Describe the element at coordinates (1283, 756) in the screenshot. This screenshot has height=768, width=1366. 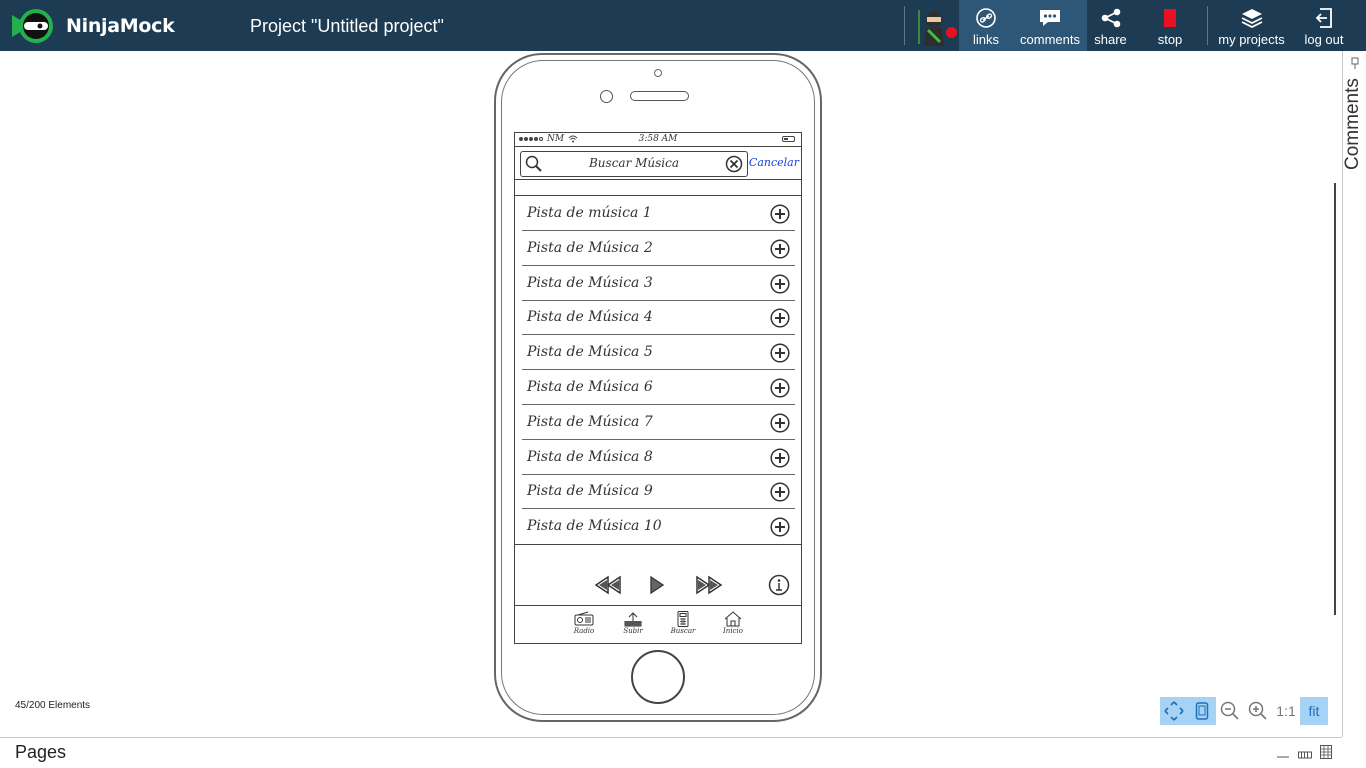
I see `minimize-icon` at that location.